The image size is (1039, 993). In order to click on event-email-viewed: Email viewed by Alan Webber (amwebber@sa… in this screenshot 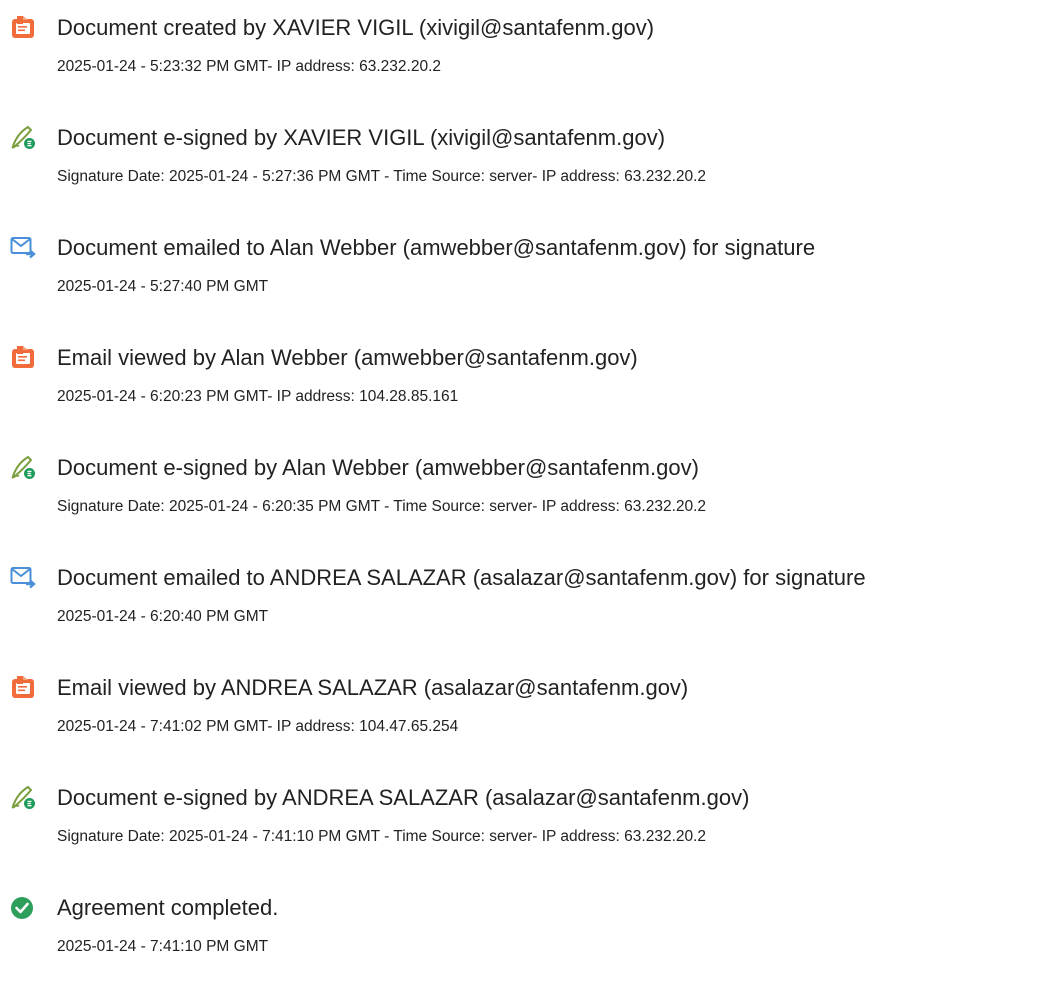, I will do `click(524, 378)`.